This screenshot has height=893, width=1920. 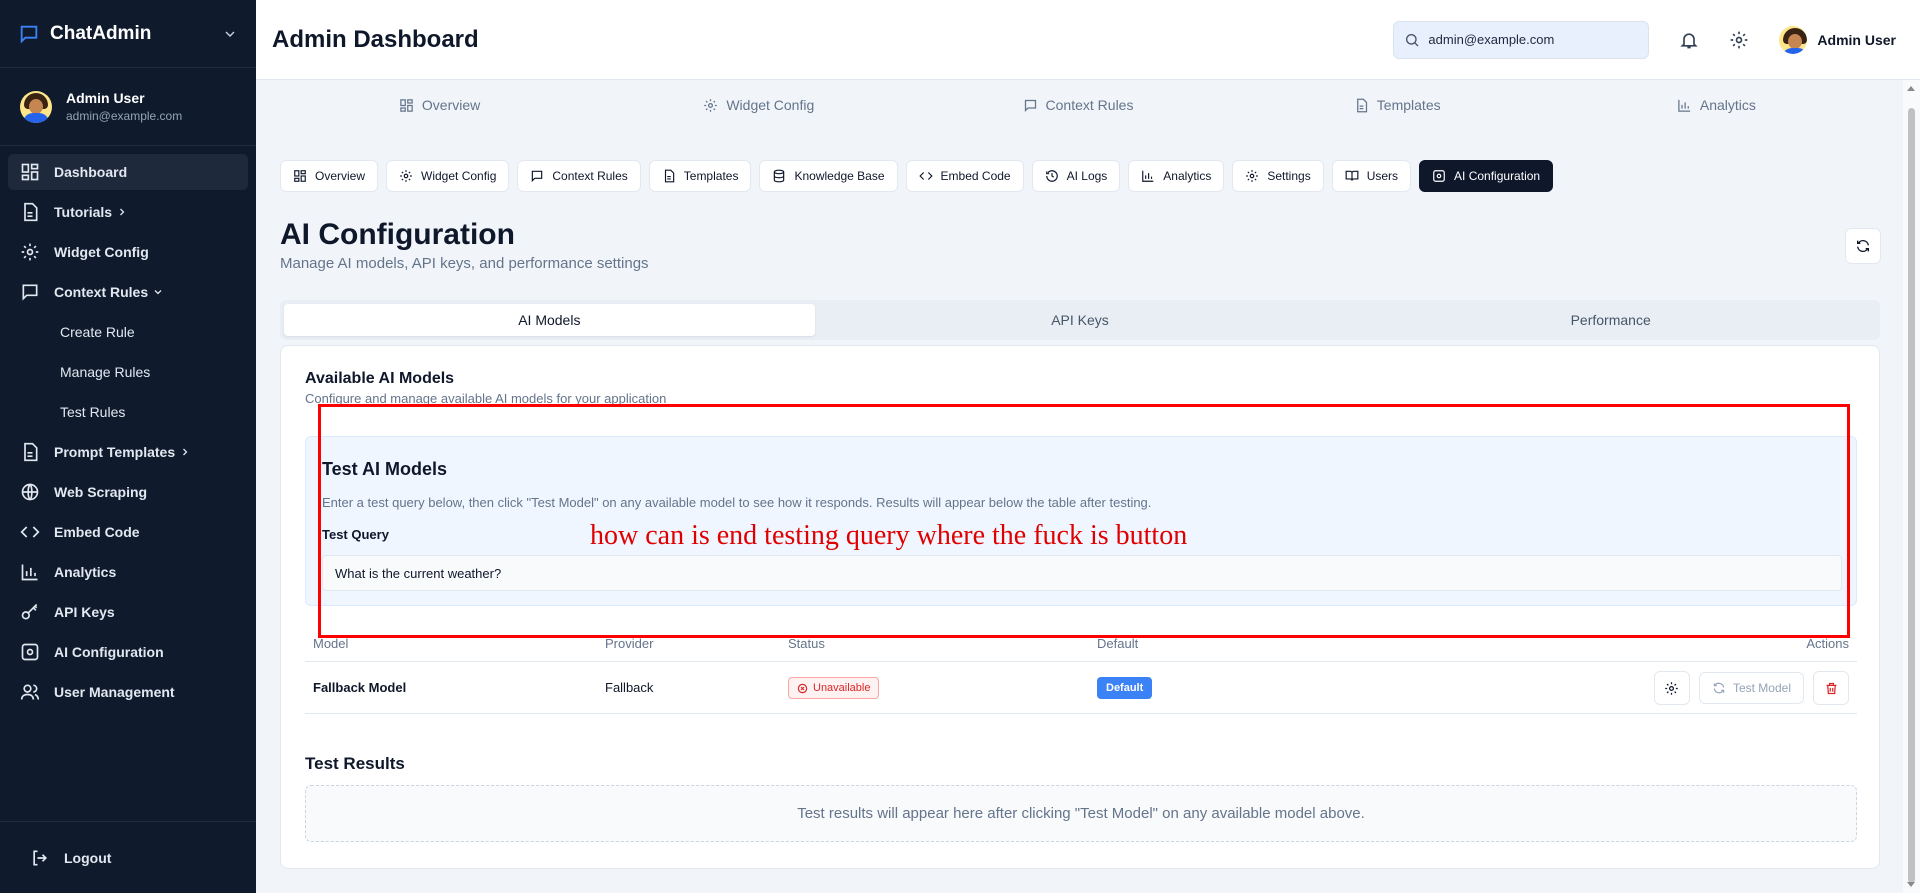 I want to click on globe-icon, so click(x=30, y=492).